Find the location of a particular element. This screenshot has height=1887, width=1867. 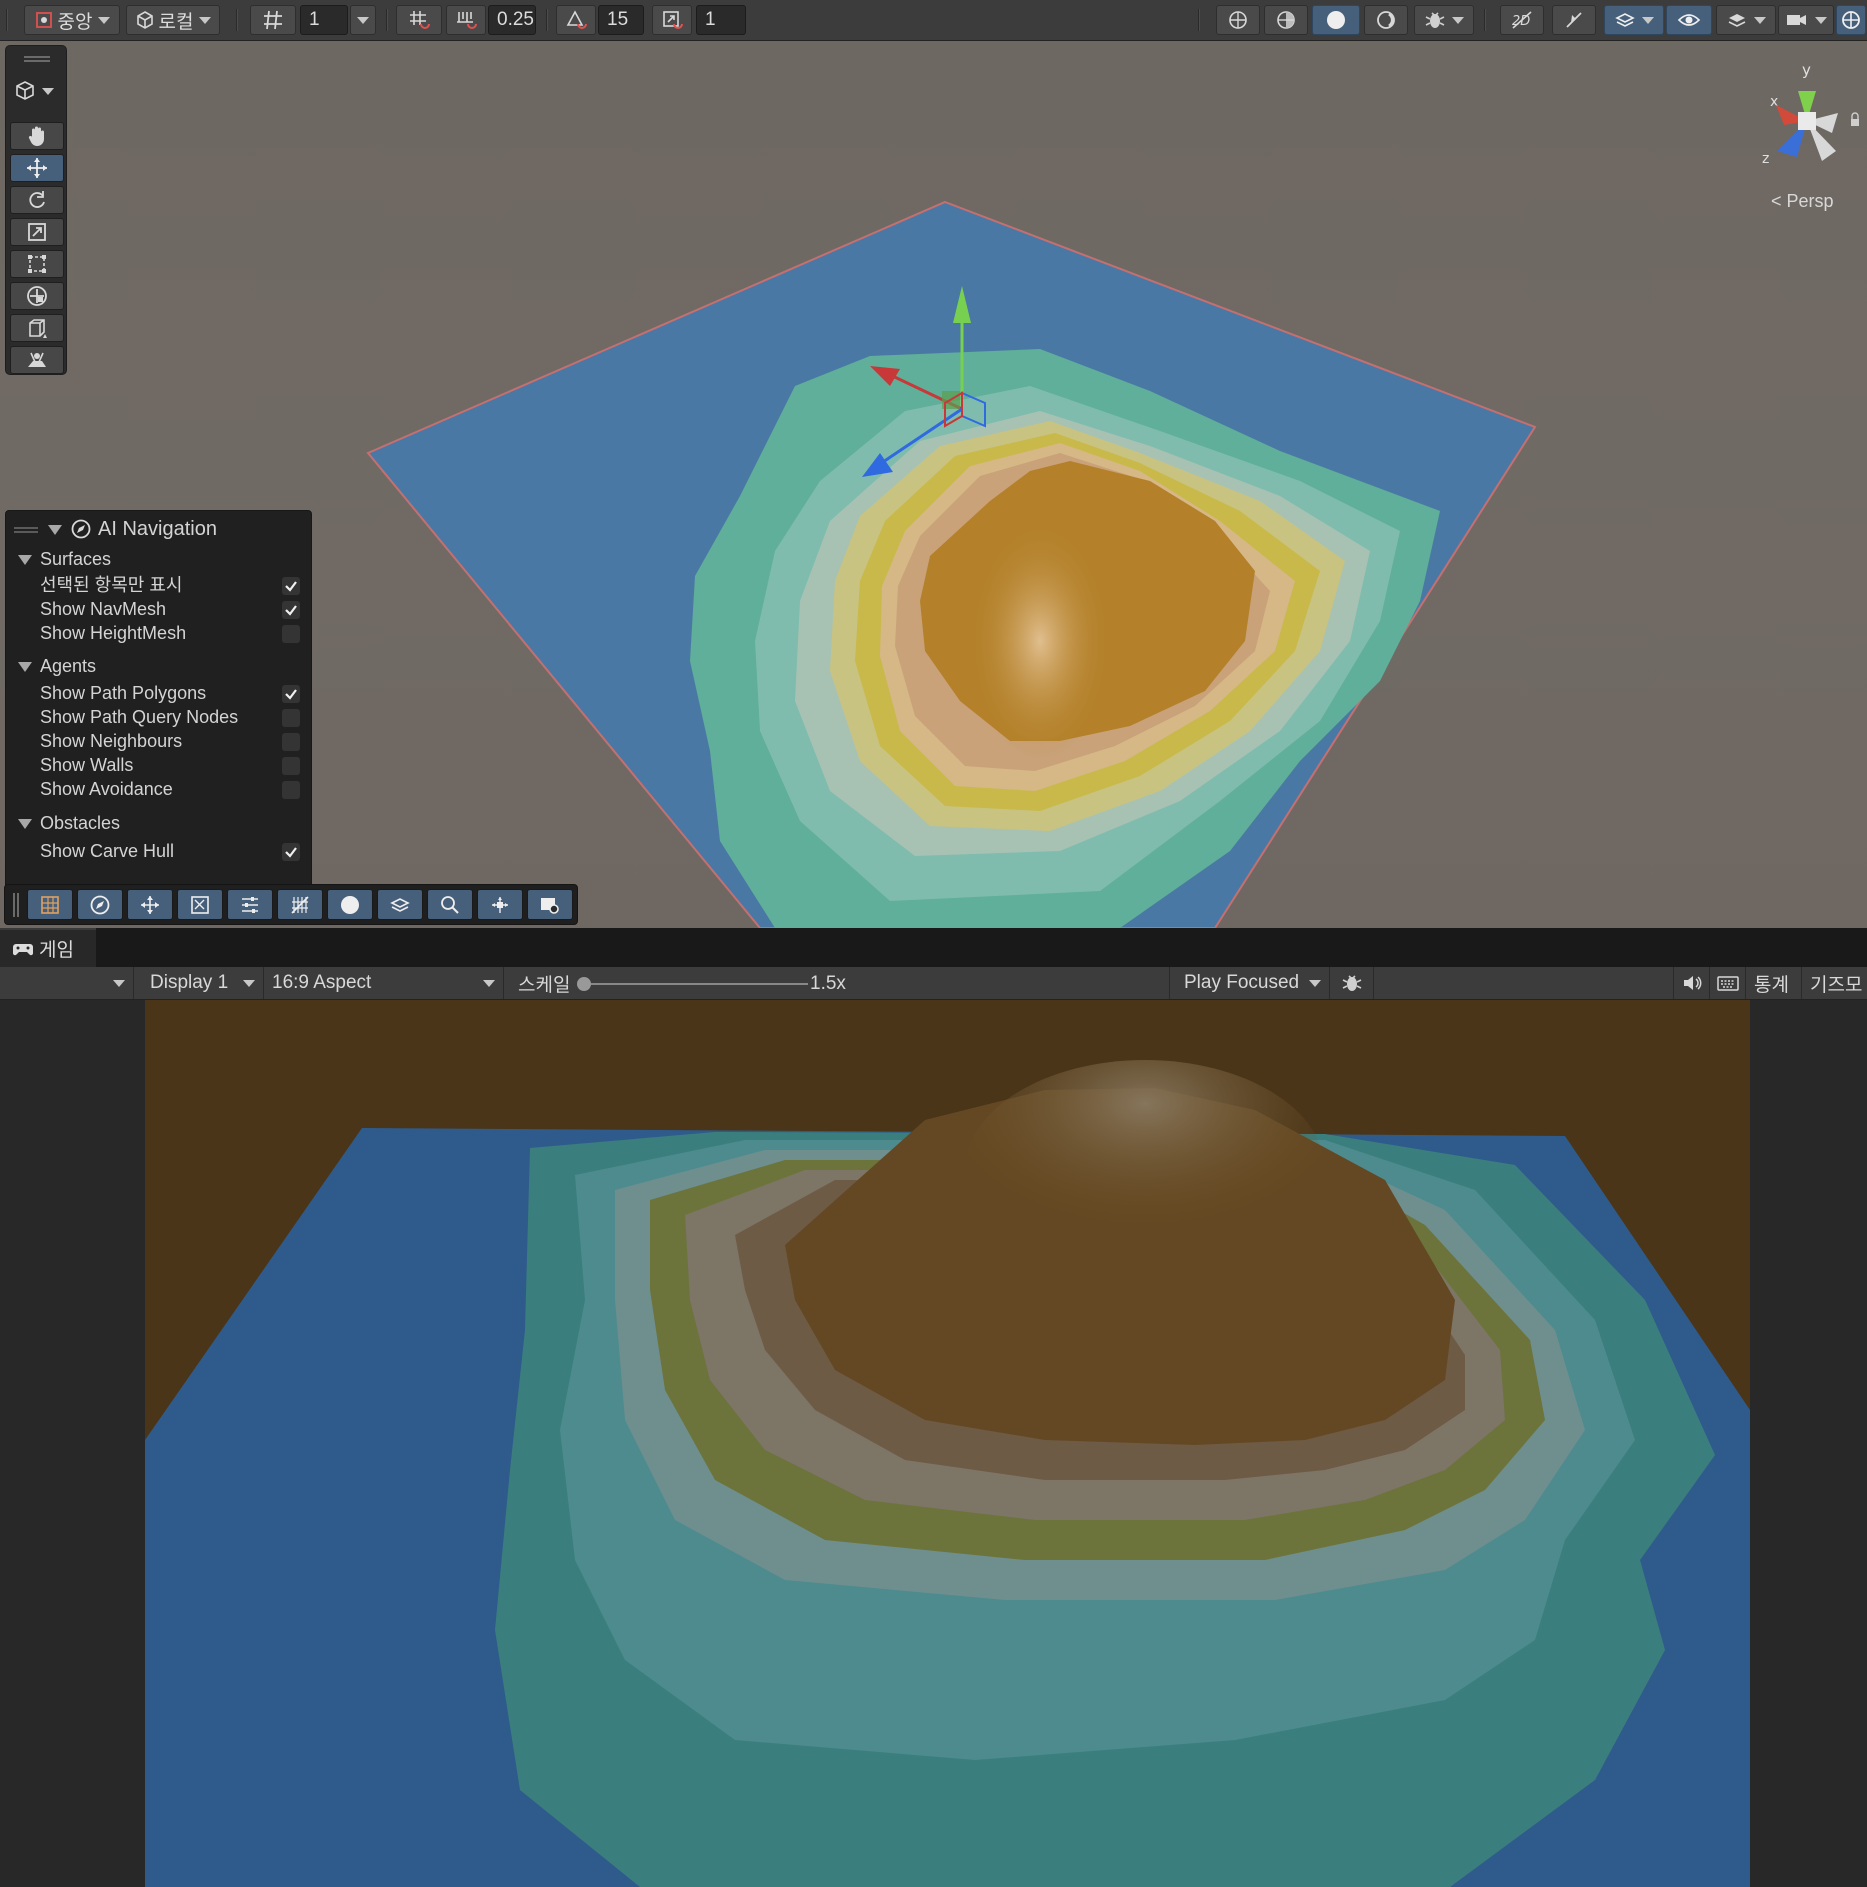

scale-snap-field: 1 is located at coordinates (721, 20).